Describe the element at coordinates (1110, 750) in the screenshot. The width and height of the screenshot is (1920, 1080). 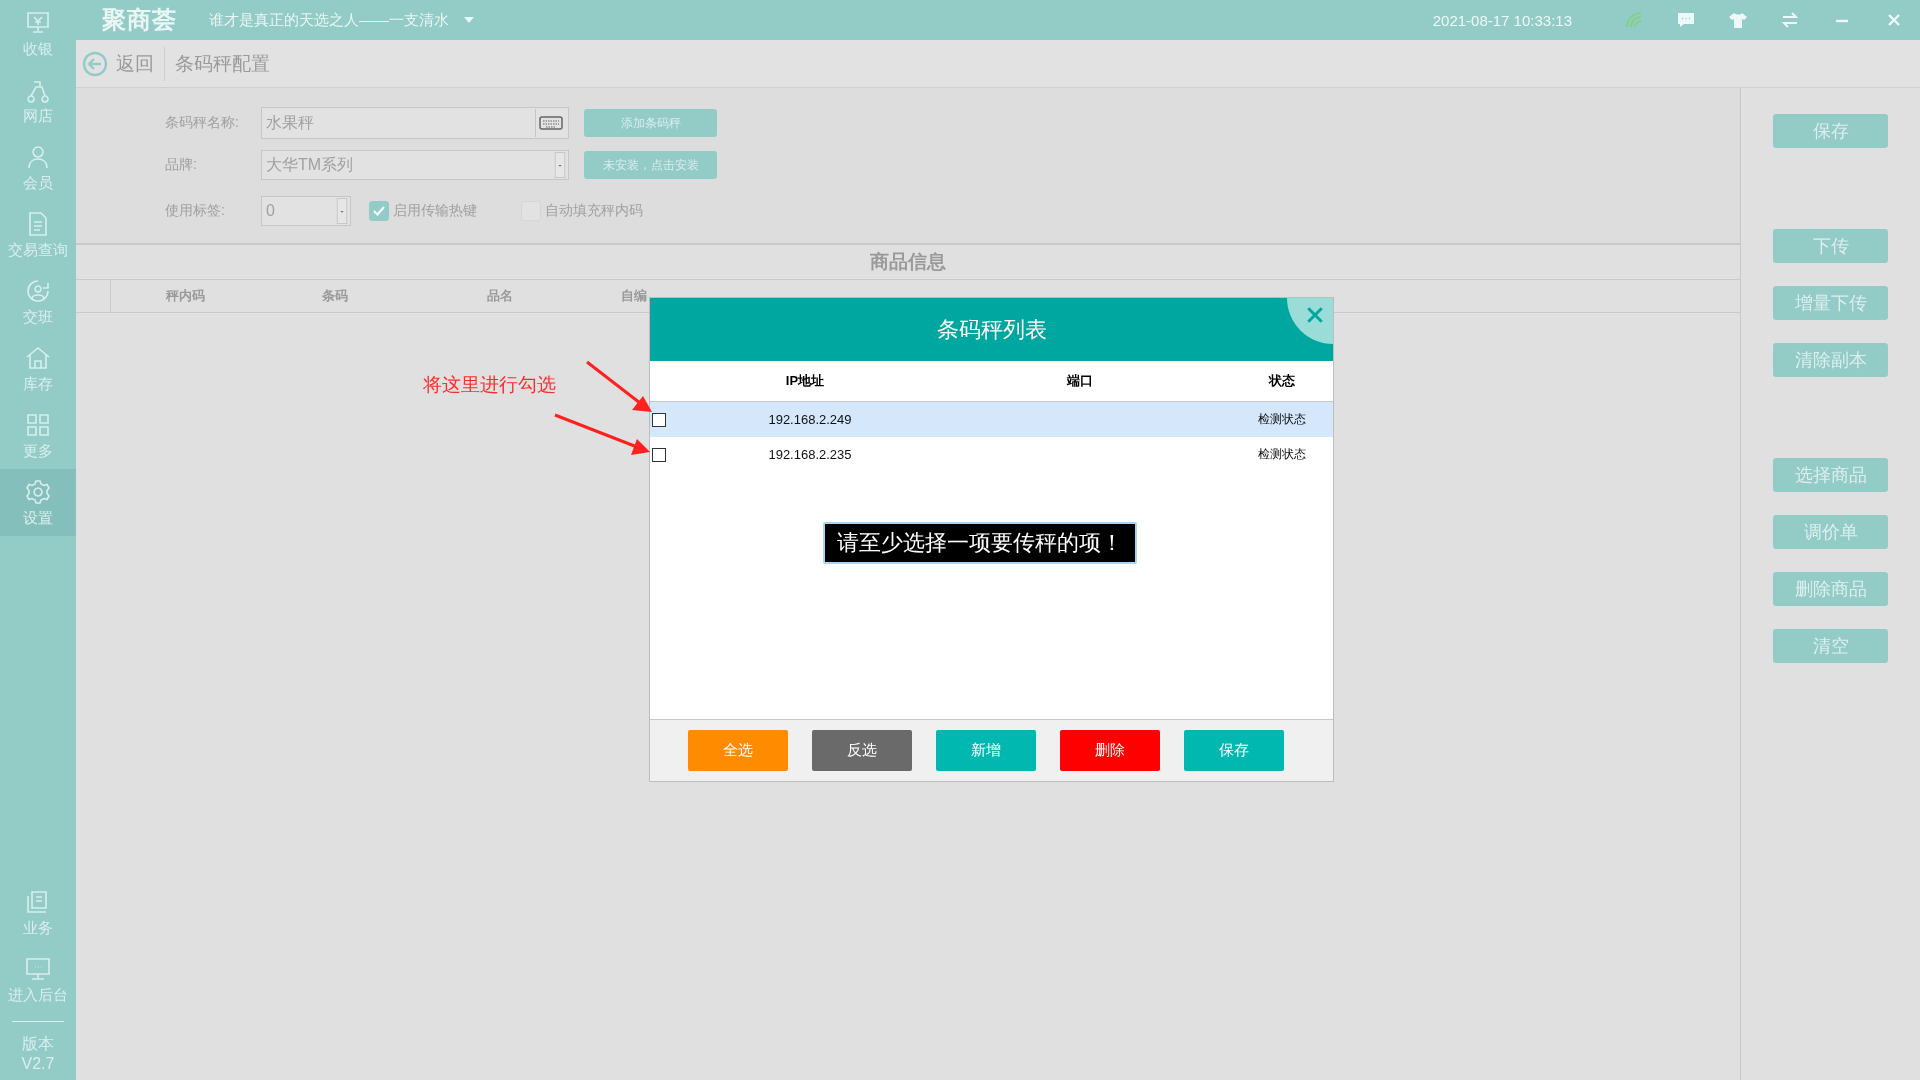
I see `dialog-button: 删除` at that location.